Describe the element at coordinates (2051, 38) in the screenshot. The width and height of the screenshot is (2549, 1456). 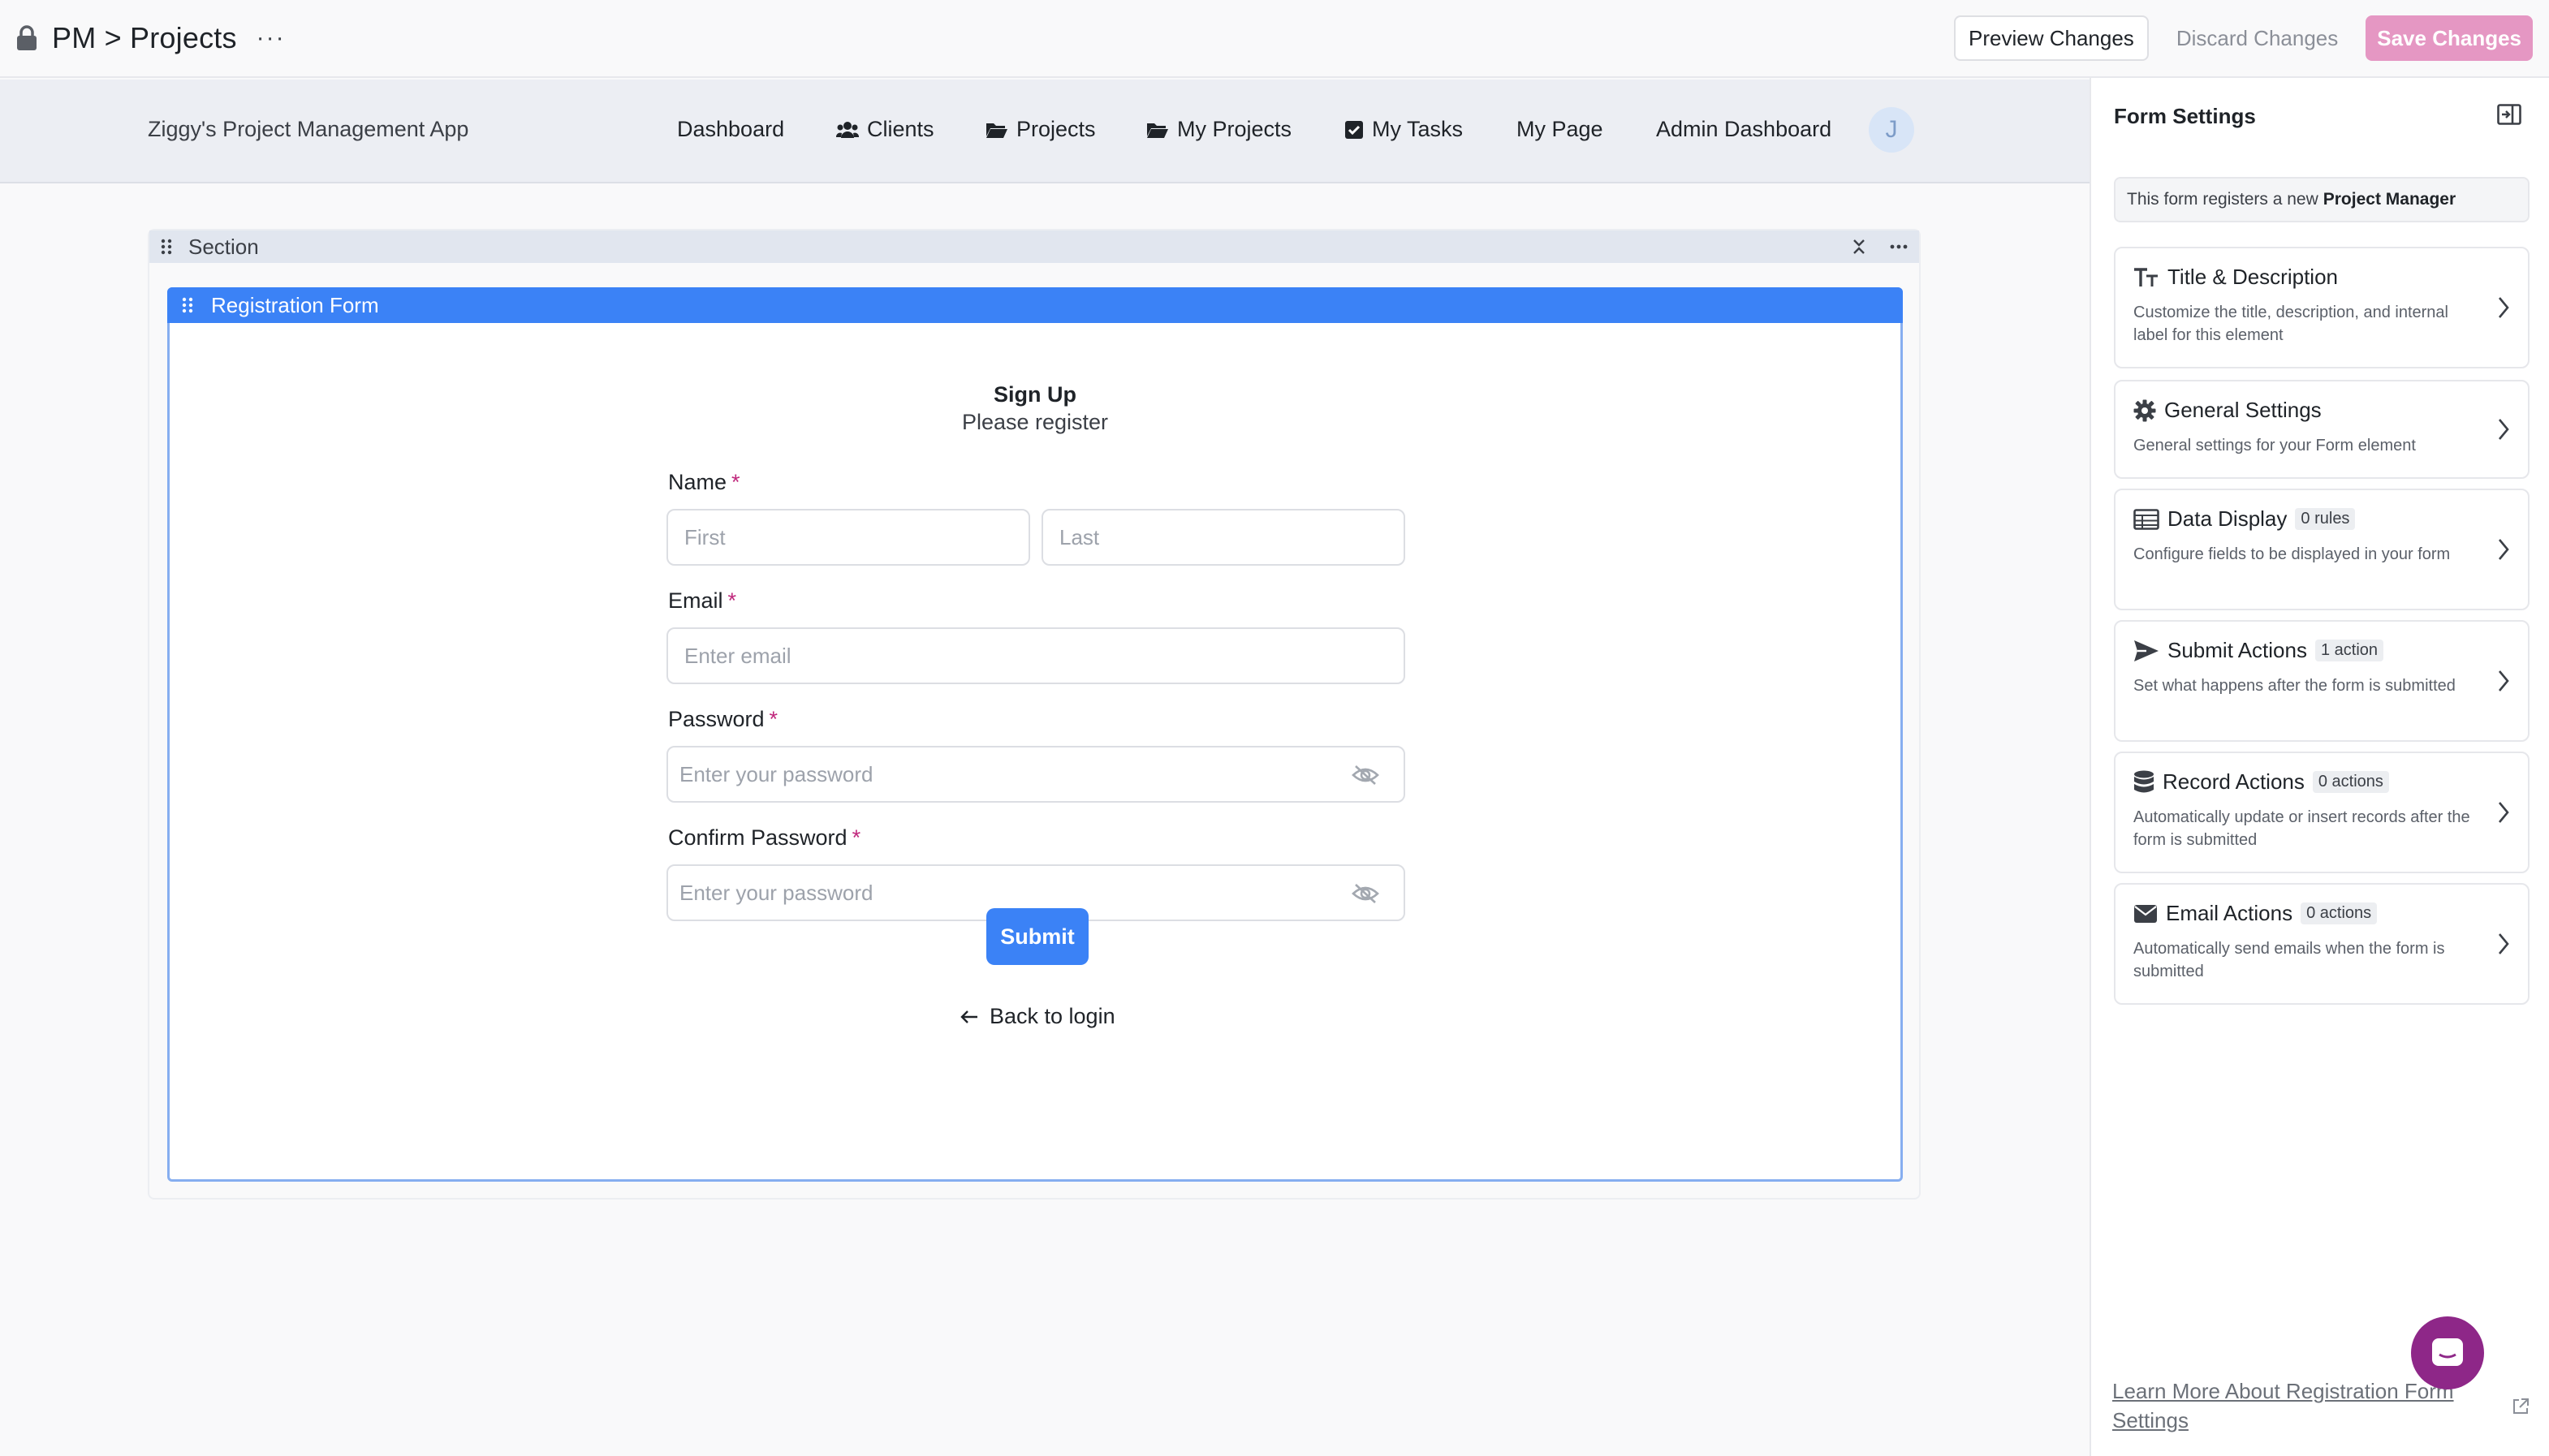
I see `preview-changes-button: Preview Changes` at that location.